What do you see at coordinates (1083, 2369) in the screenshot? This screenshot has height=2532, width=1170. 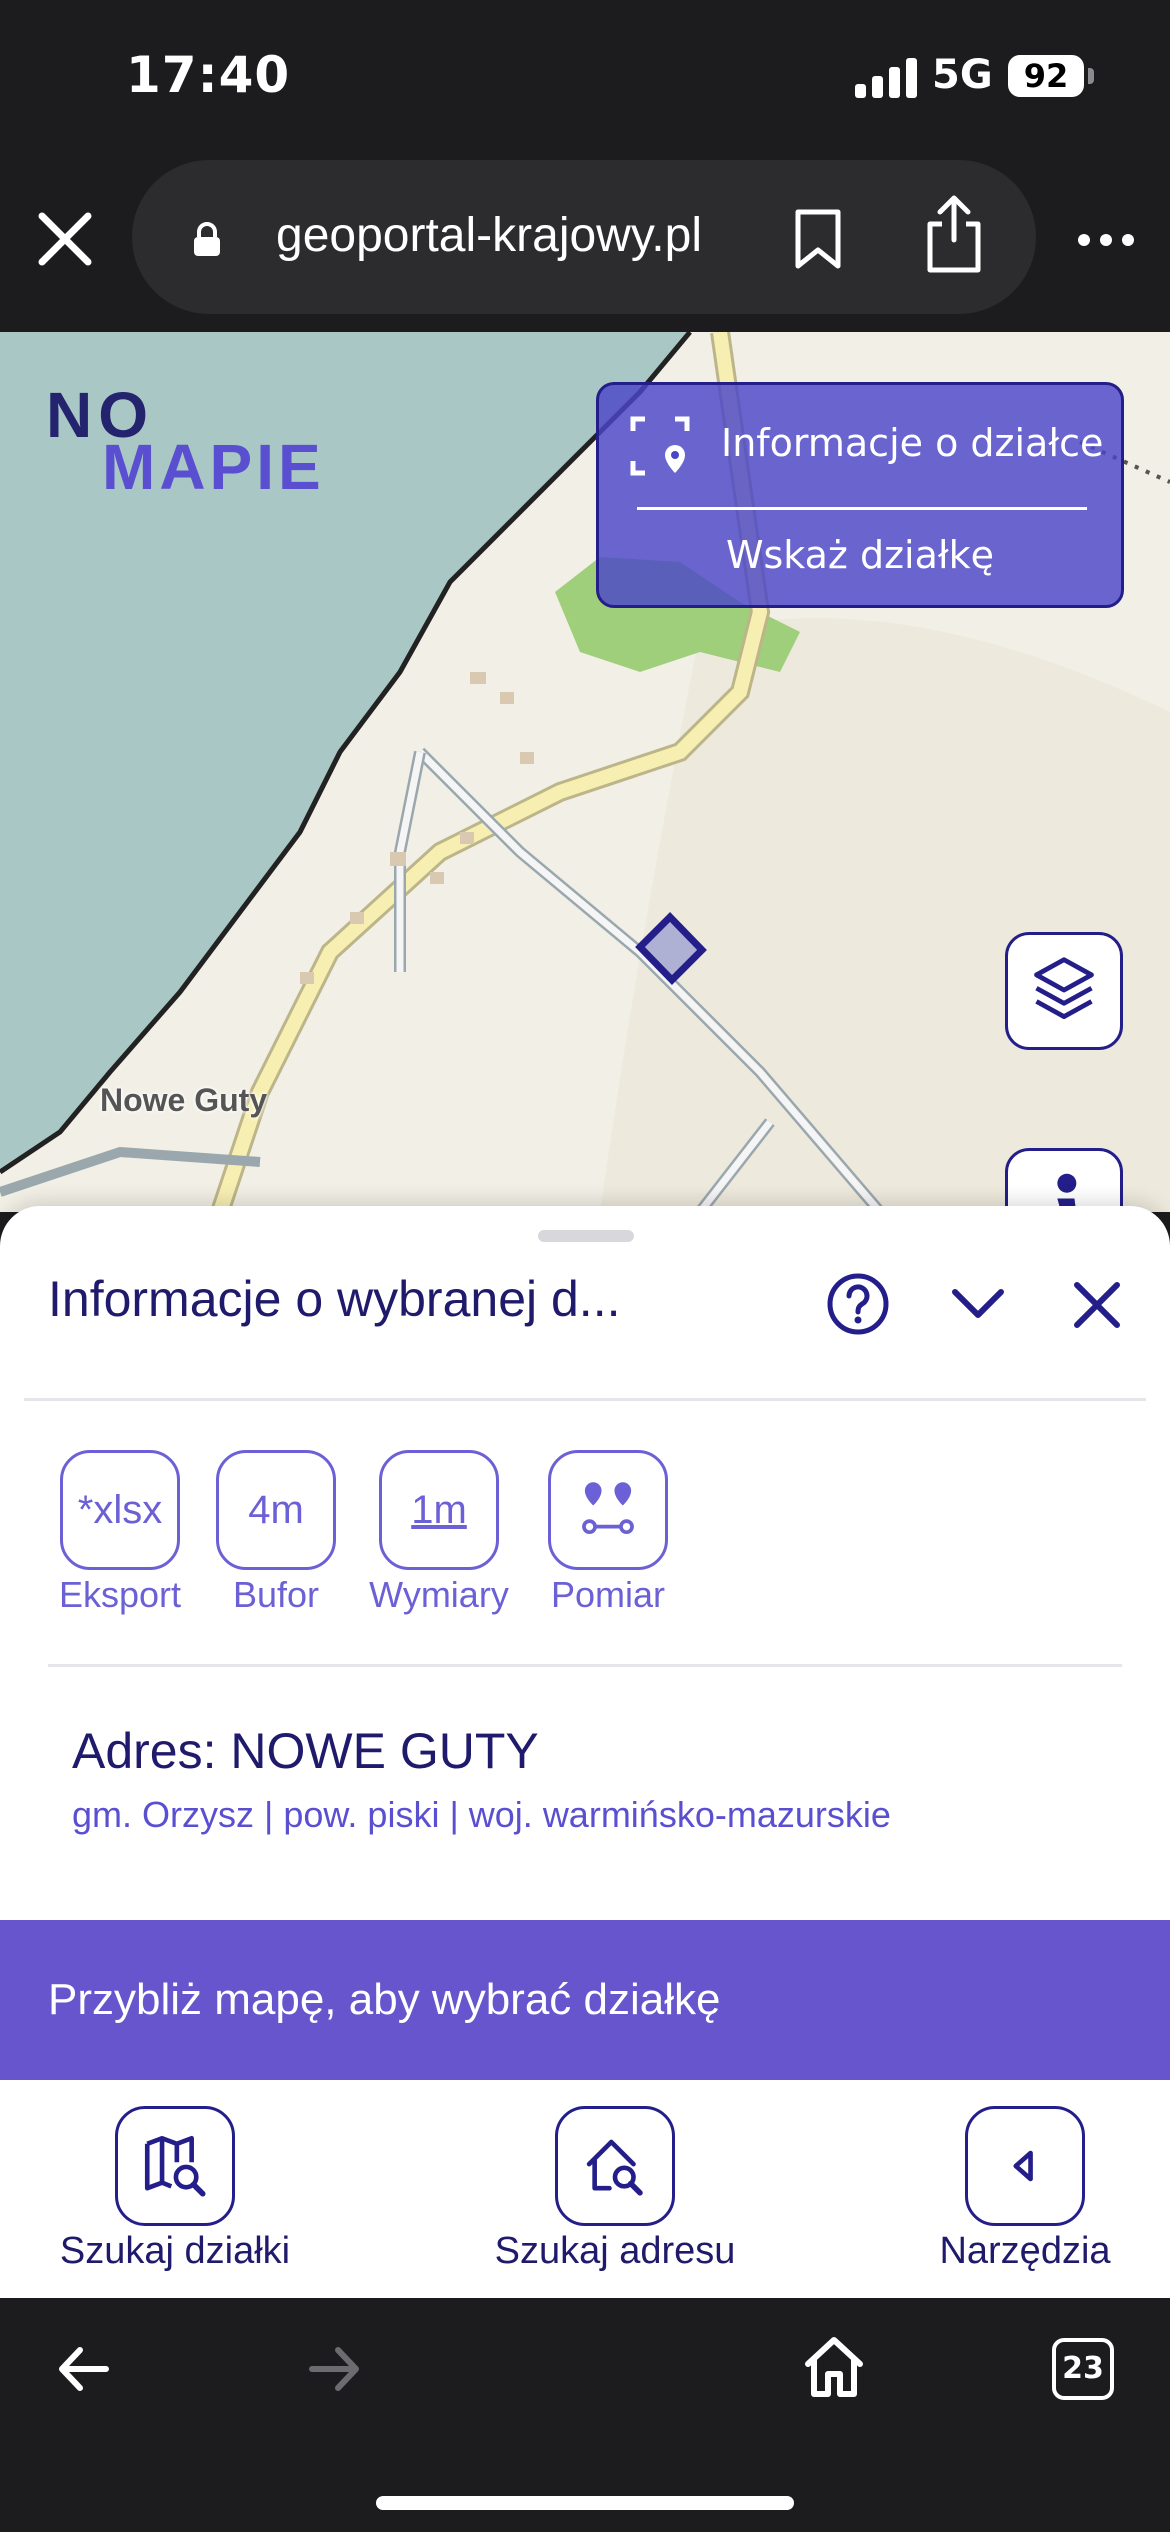 I see `tabs-button: 23` at bounding box center [1083, 2369].